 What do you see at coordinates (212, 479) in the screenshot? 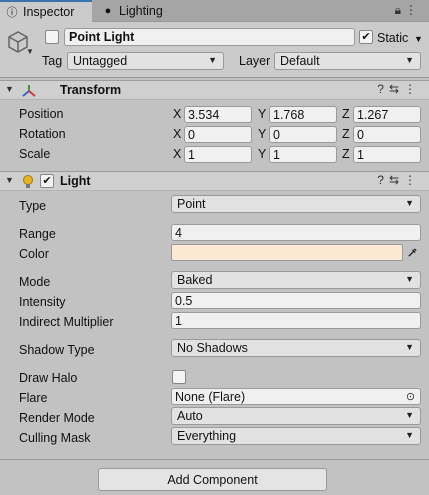
I see `add-component-button: Add Component` at bounding box center [212, 479].